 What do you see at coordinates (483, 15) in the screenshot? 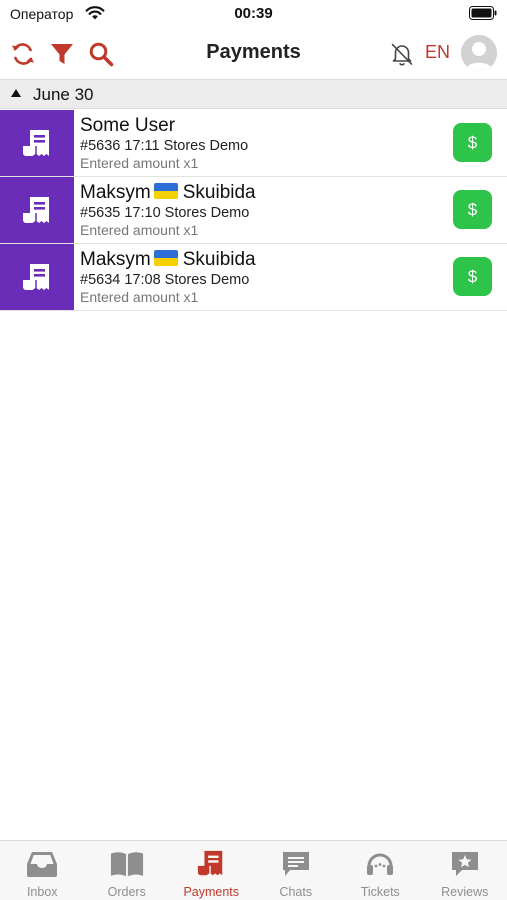
I see `battery-icon` at bounding box center [483, 15].